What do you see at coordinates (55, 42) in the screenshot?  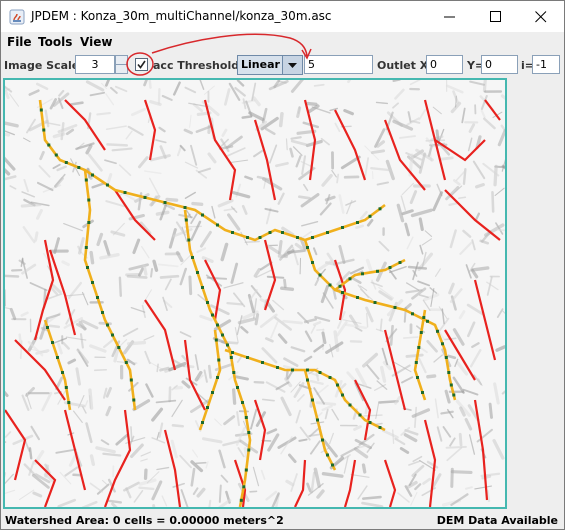 I see `menu-tools: Tools` at bounding box center [55, 42].